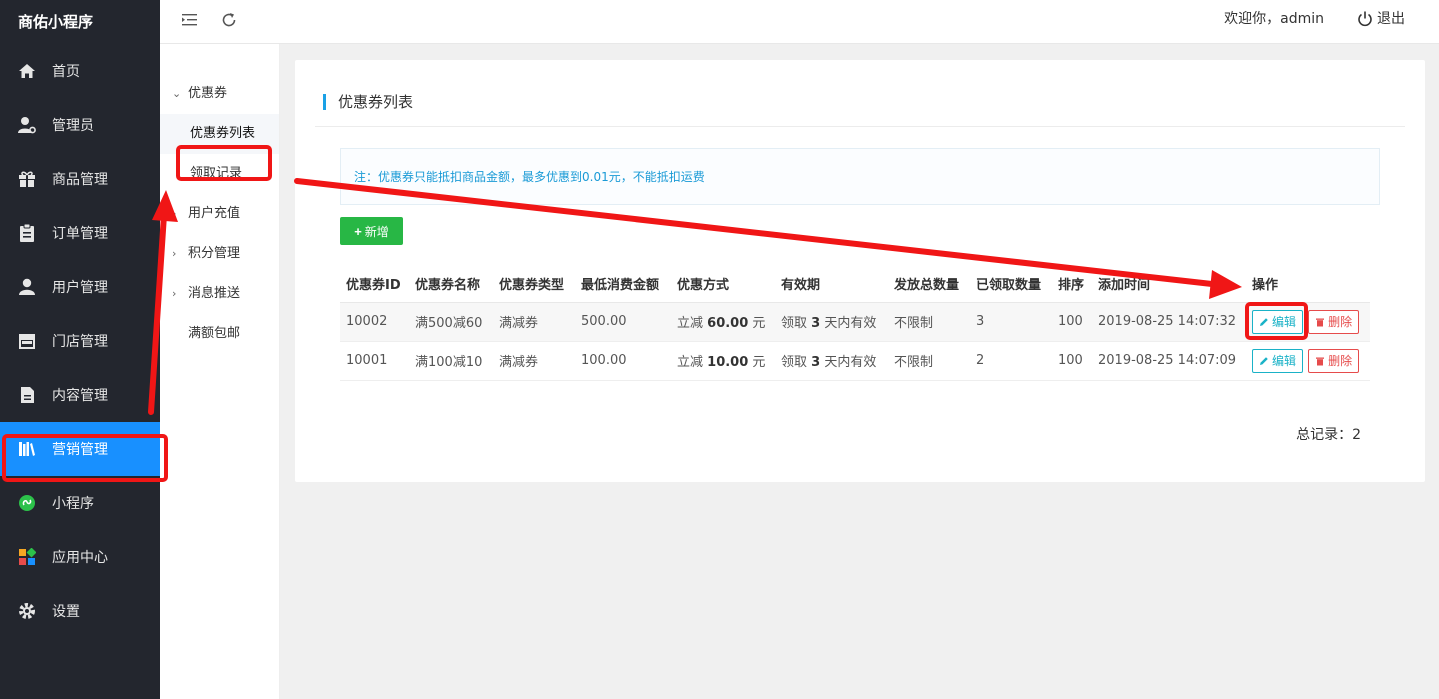  I want to click on submenu-item-free-shipping: 满额包邮, so click(219, 334).